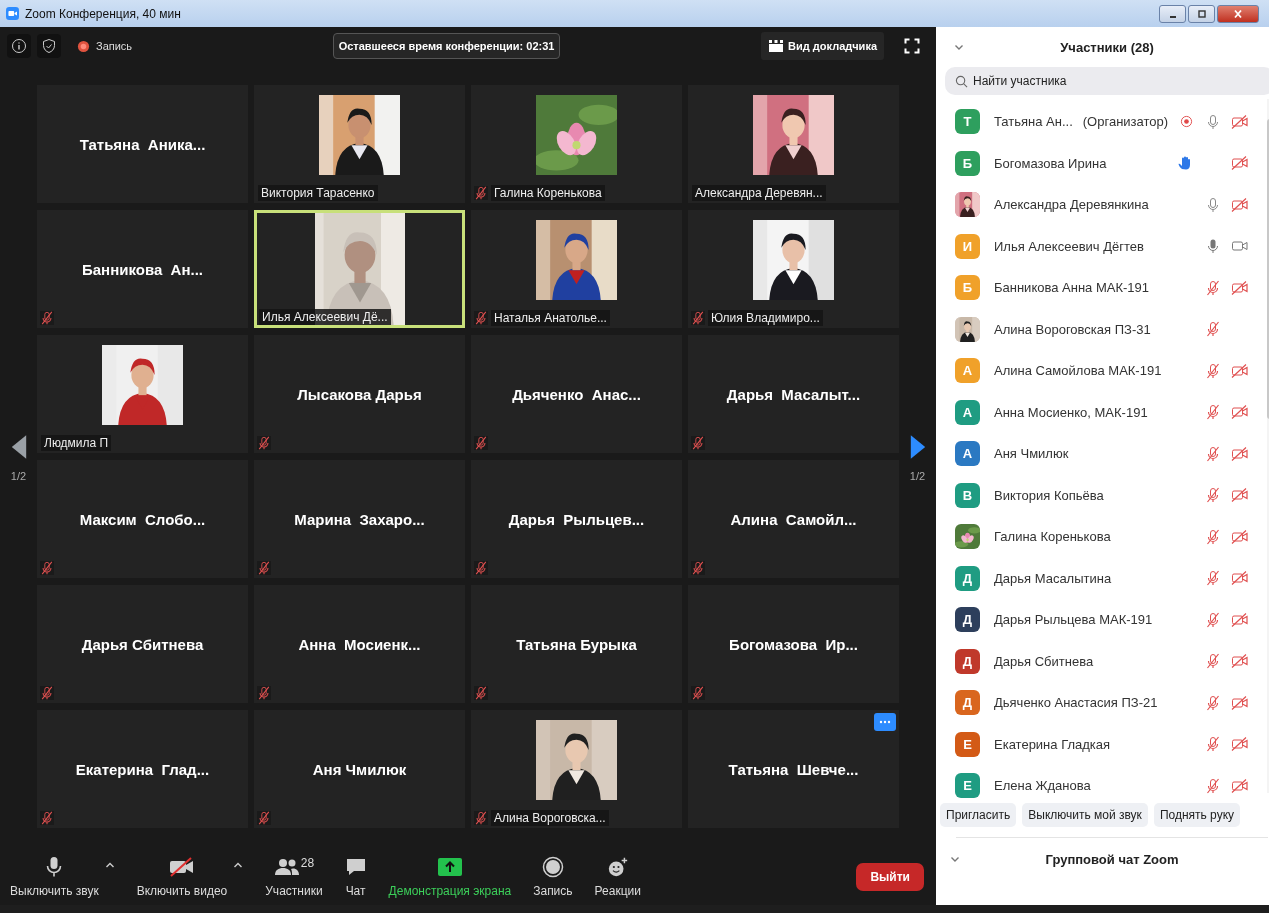 The width and height of the screenshot is (1269, 913). I want to click on close-icon, so click(1238, 13).